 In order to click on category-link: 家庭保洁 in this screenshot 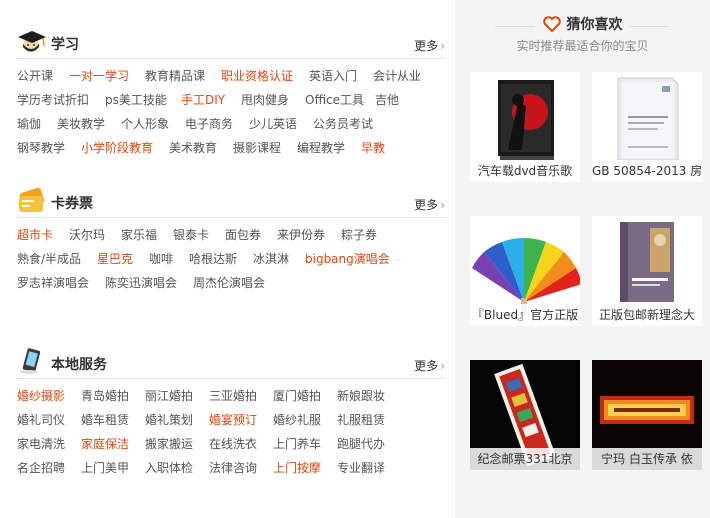, I will do `click(105, 444)`.